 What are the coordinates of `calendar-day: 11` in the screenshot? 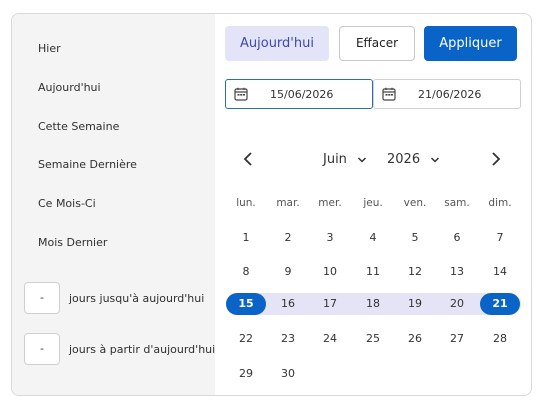 It's located at (373, 272).